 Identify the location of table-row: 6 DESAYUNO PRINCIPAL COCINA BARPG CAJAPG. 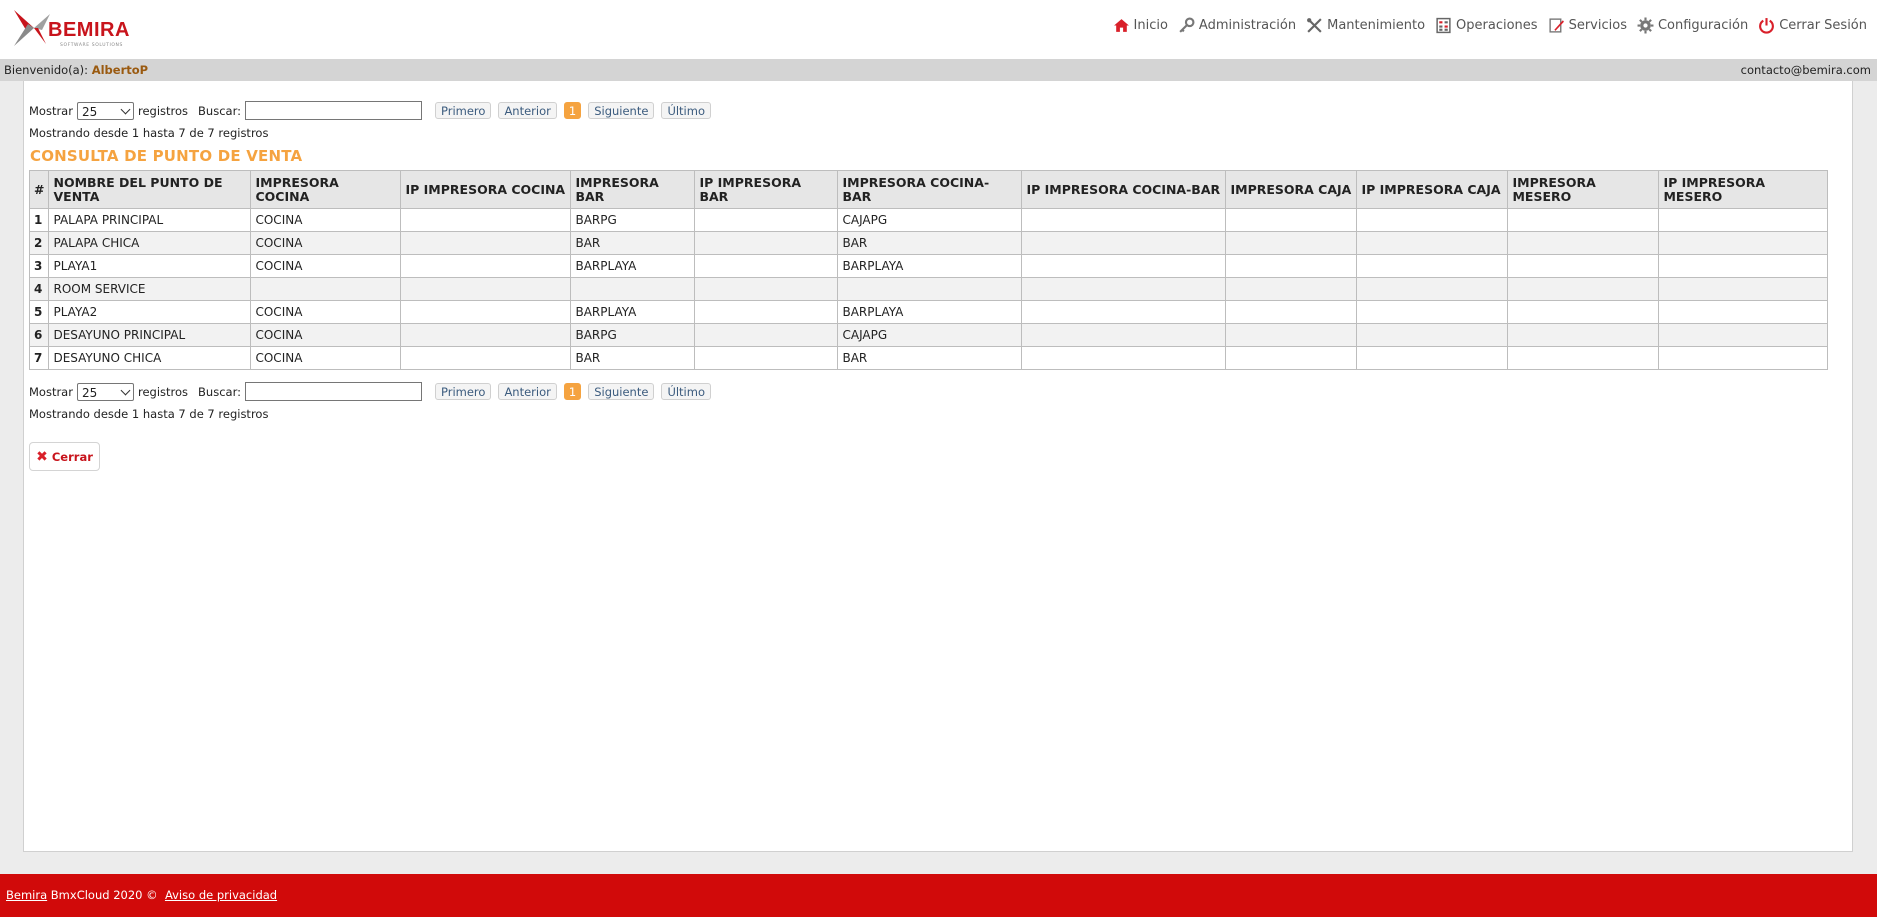
(928, 335).